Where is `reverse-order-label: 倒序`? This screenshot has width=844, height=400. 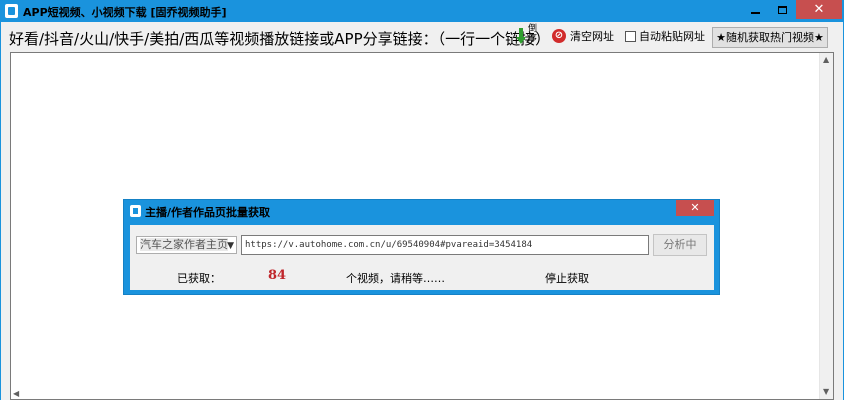
reverse-order-label: 倒序 is located at coordinates (533, 34).